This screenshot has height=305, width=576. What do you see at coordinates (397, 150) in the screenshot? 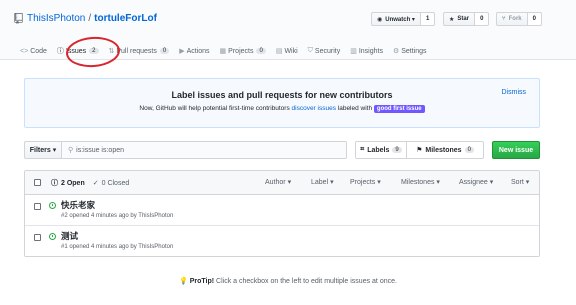
I see `labels-count: 9` at bounding box center [397, 150].